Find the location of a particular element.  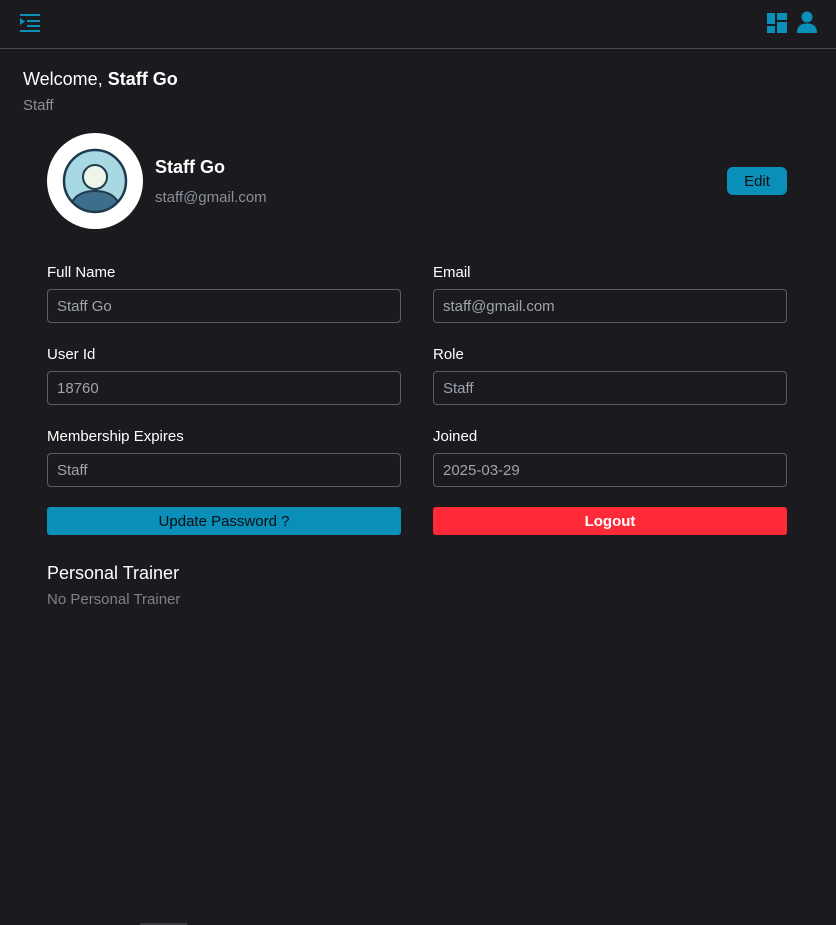

personal-trainer-value: No Personal Trainer is located at coordinates (114, 599).